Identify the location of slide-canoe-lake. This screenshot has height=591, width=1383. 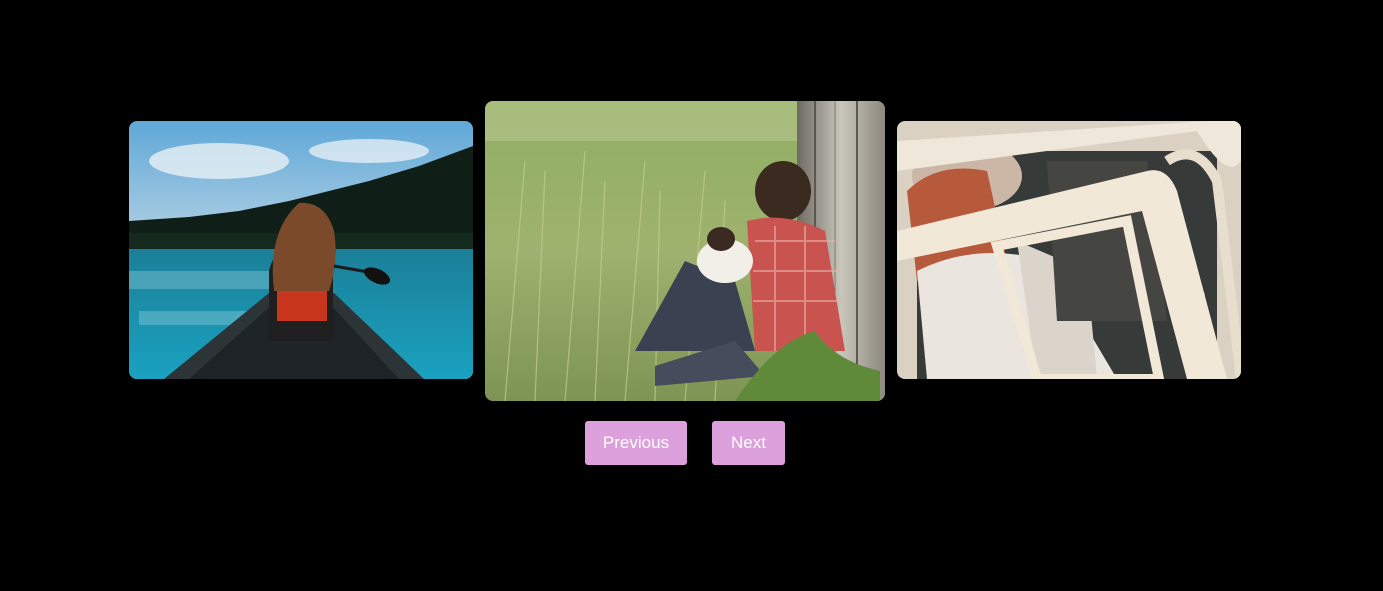
(301, 250).